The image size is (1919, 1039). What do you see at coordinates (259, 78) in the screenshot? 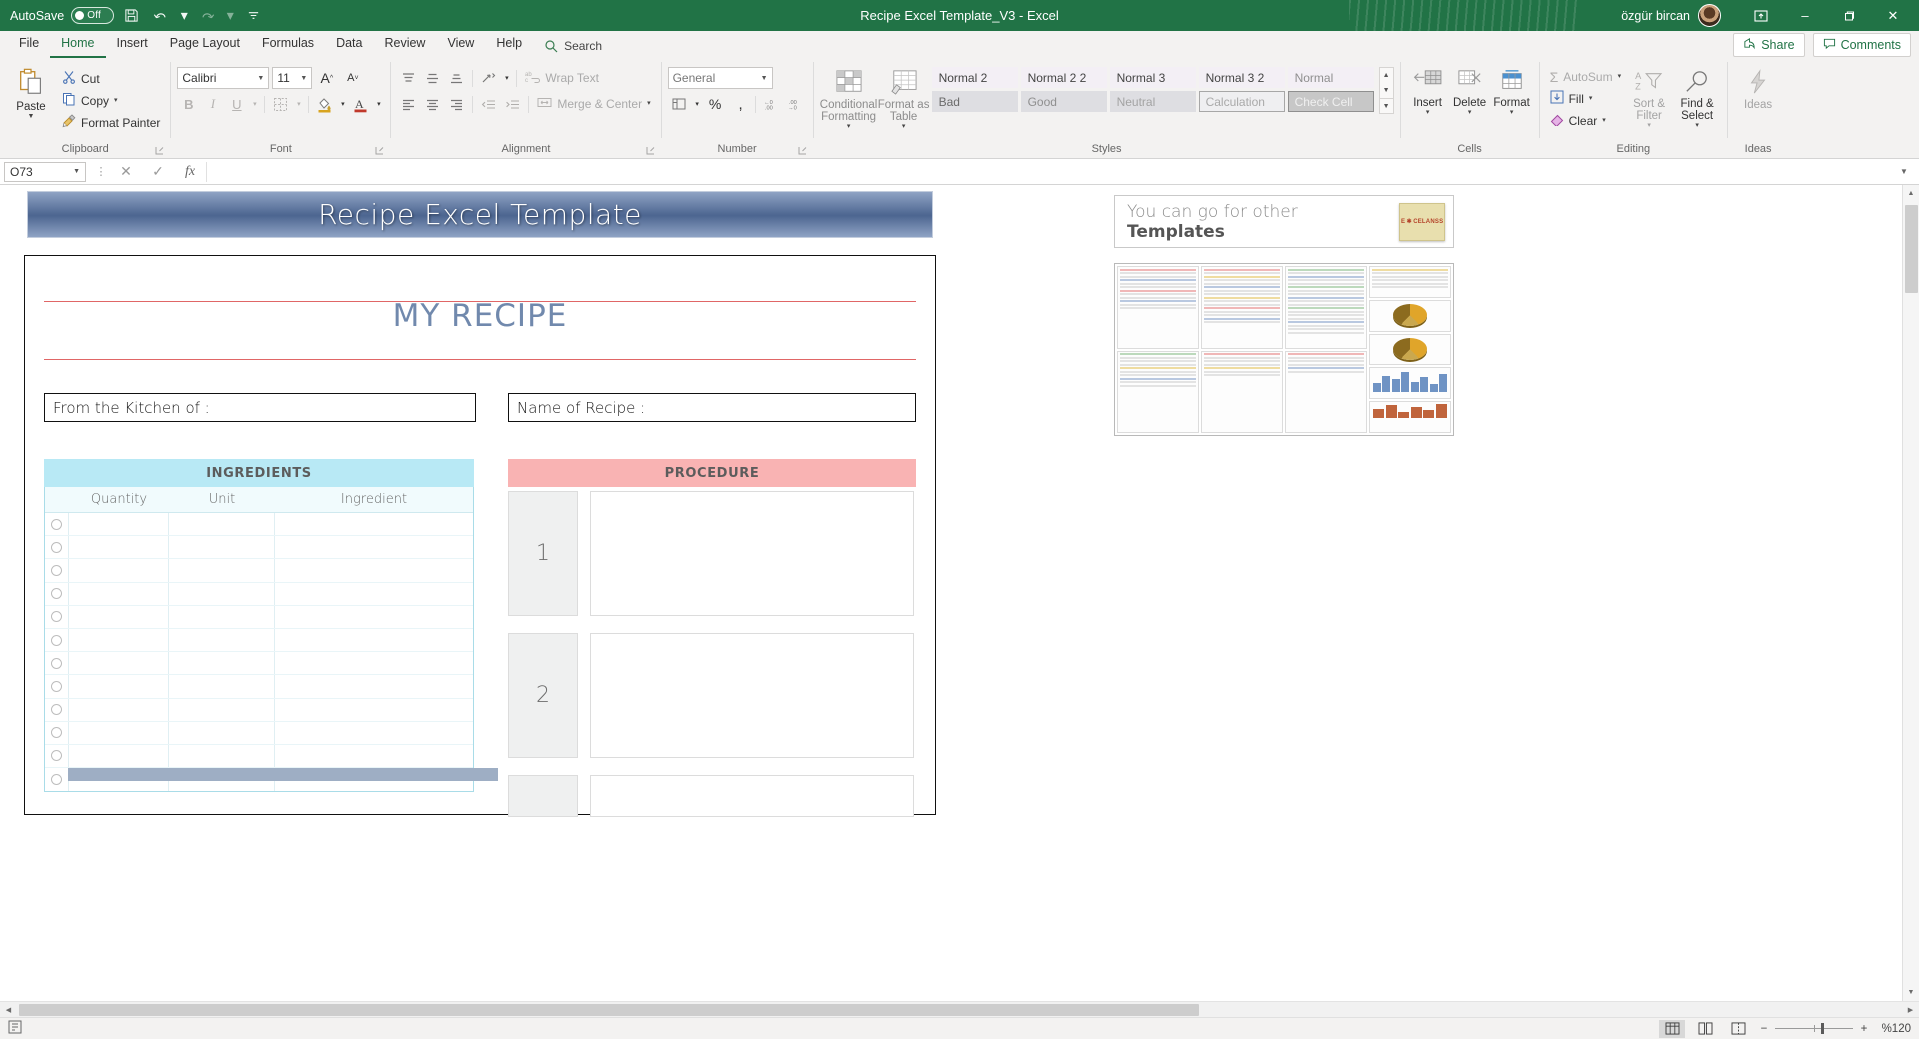
I see `font-name-dropdown-icon: ▼` at bounding box center [259, 78].